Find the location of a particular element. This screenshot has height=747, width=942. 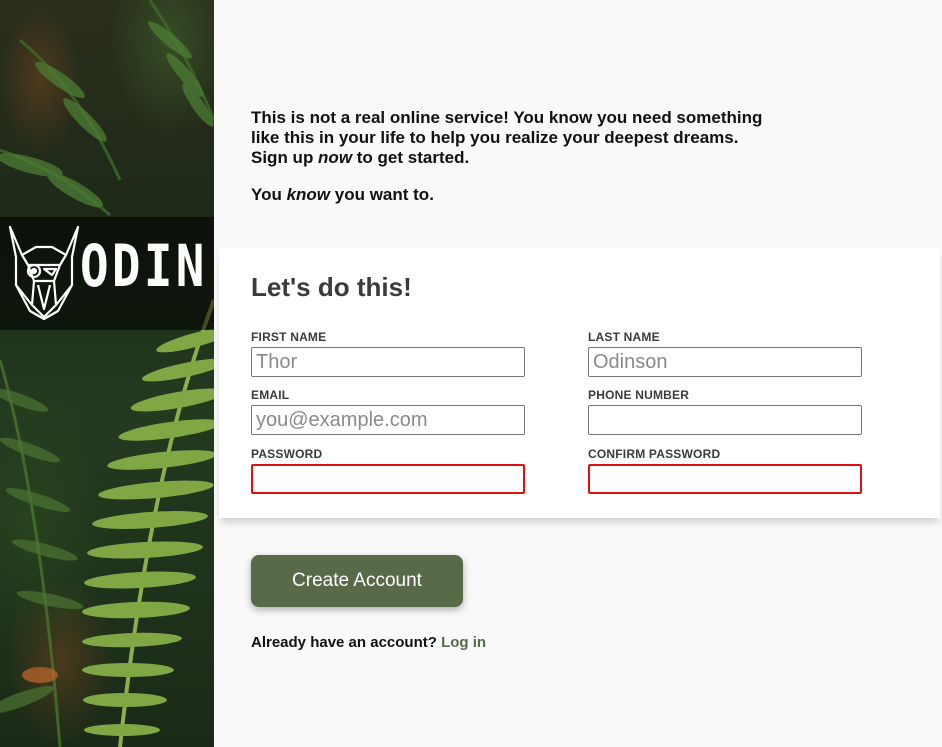

signup-emphasis: now is located at coordinates (335, 157).